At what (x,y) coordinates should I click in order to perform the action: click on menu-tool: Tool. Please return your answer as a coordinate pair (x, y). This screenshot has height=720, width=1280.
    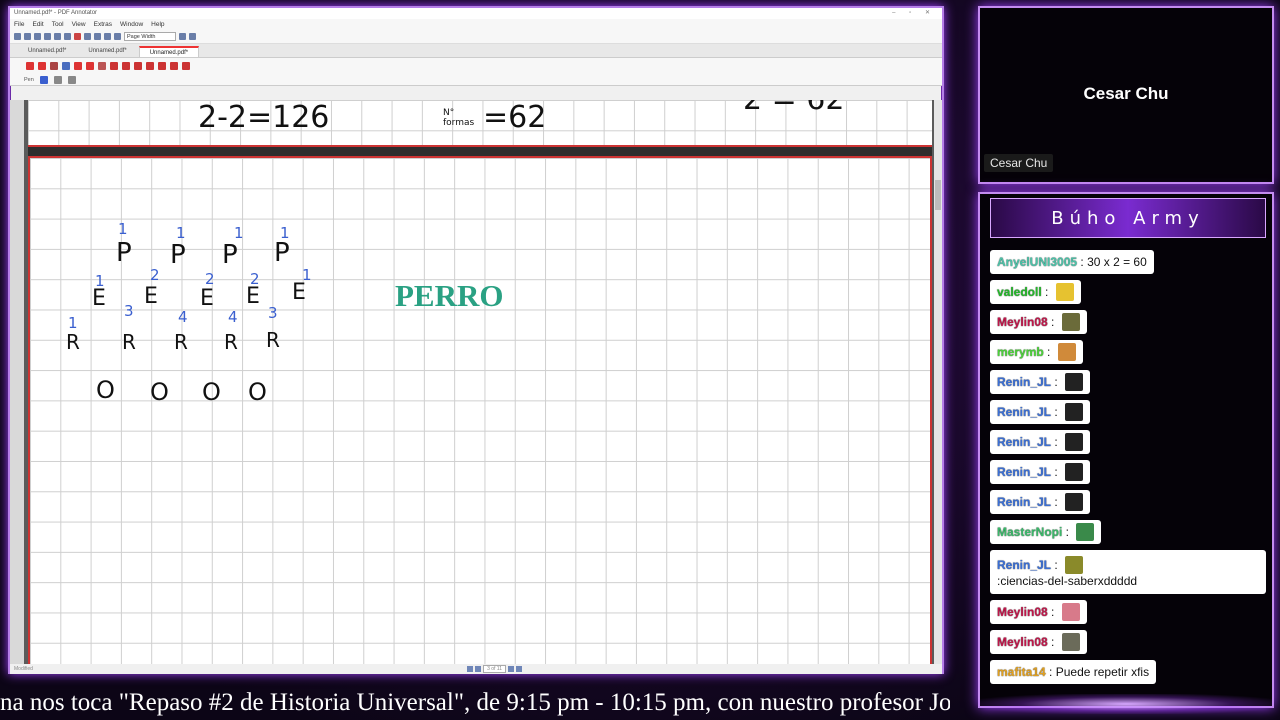
    Looking at the image, I should click on (58, 24).